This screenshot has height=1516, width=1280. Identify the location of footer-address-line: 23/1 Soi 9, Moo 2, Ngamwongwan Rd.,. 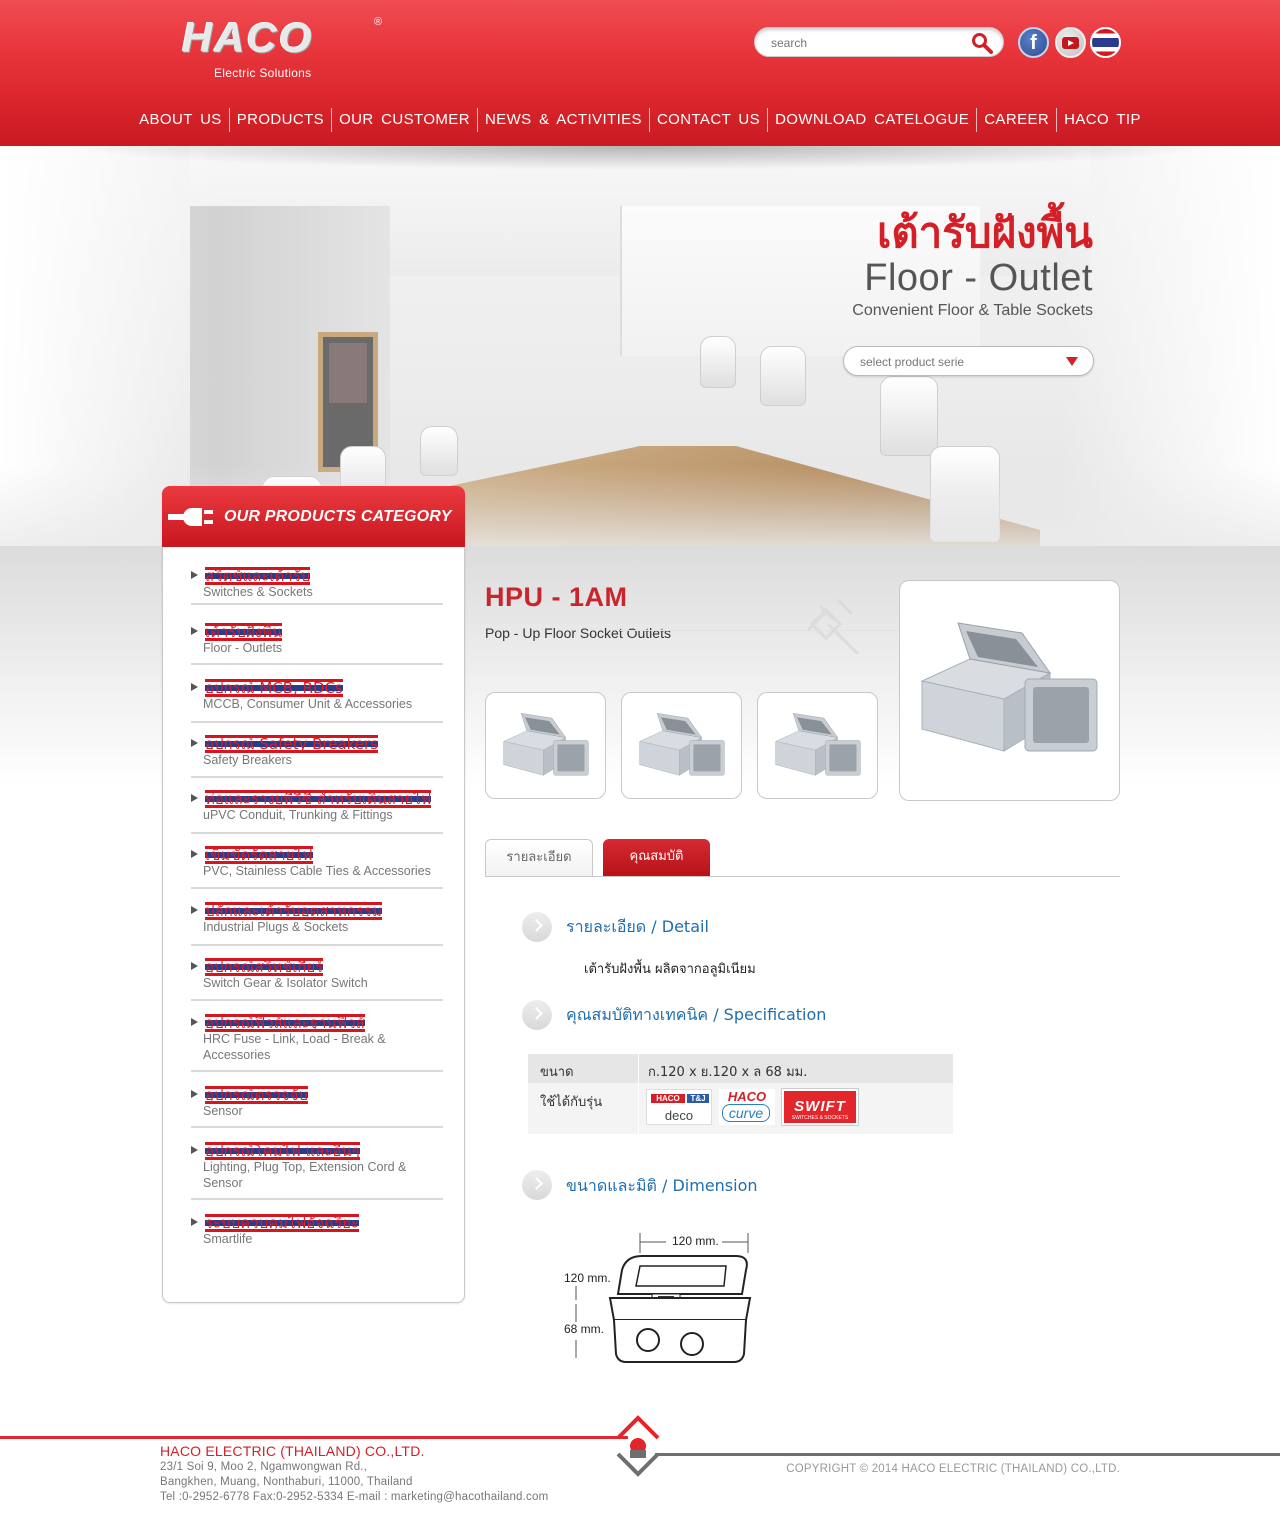
(264, 1467).